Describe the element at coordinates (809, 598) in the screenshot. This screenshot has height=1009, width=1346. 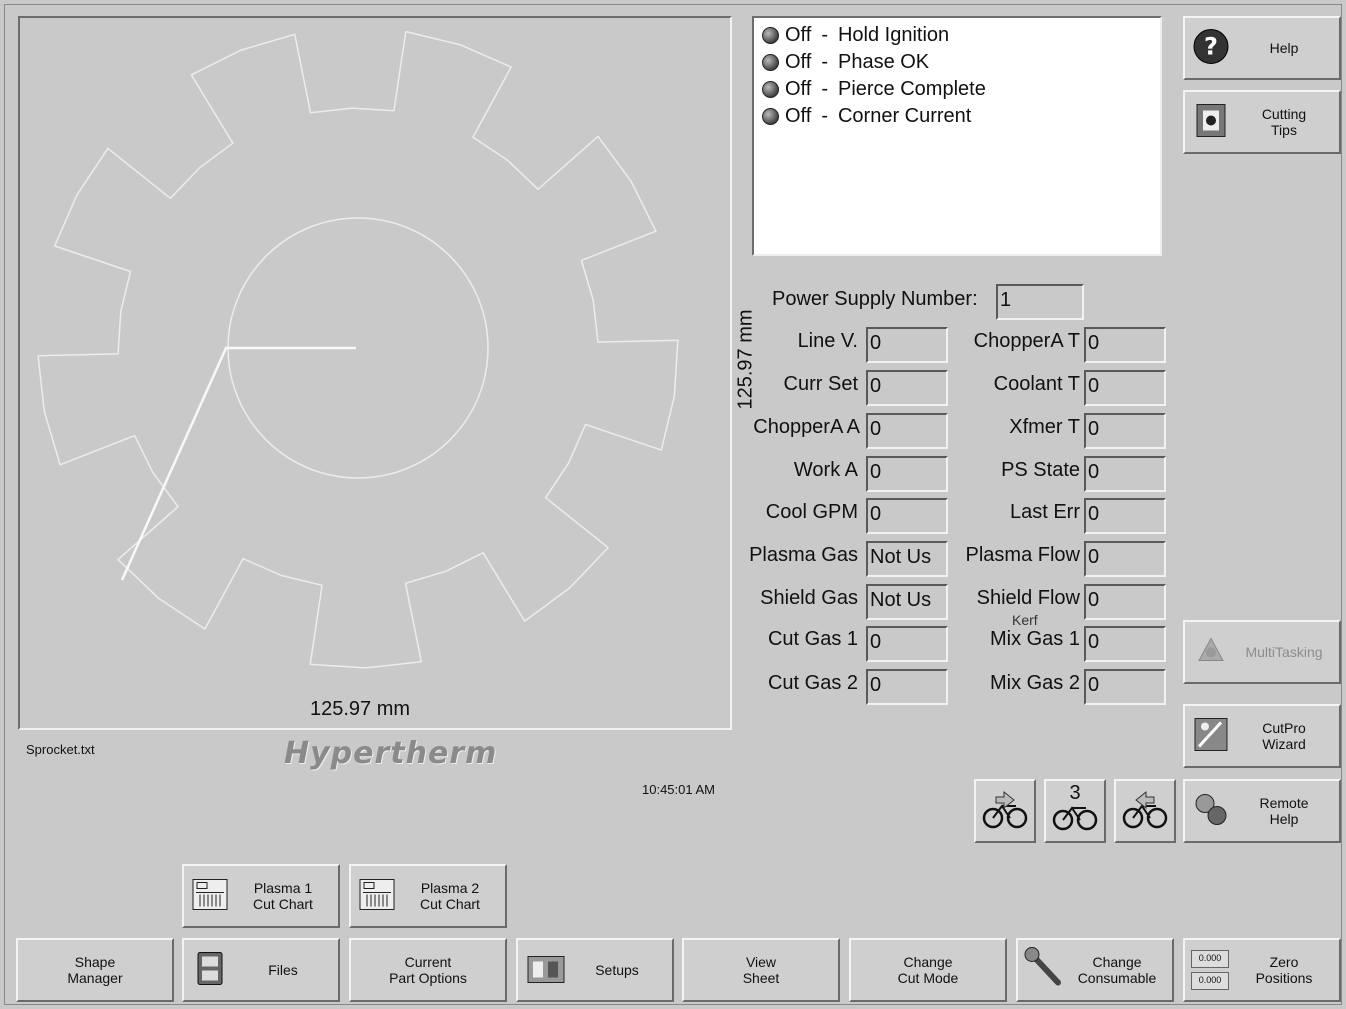
I see `shield-gas-label: Shield Gas` at that location.